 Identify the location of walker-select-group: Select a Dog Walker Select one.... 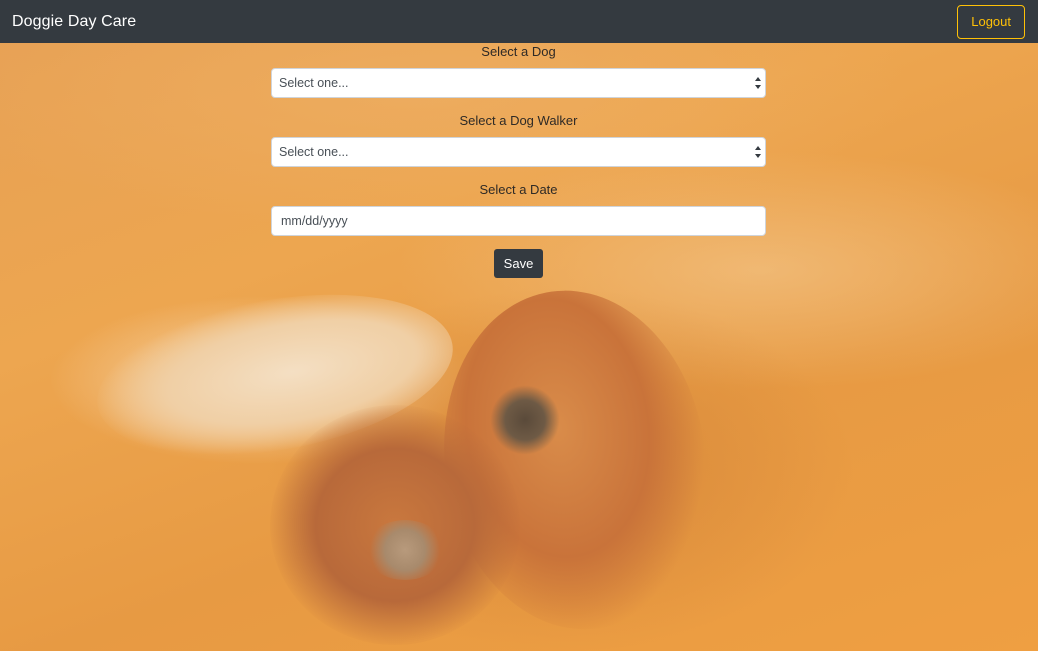
(518, 139).